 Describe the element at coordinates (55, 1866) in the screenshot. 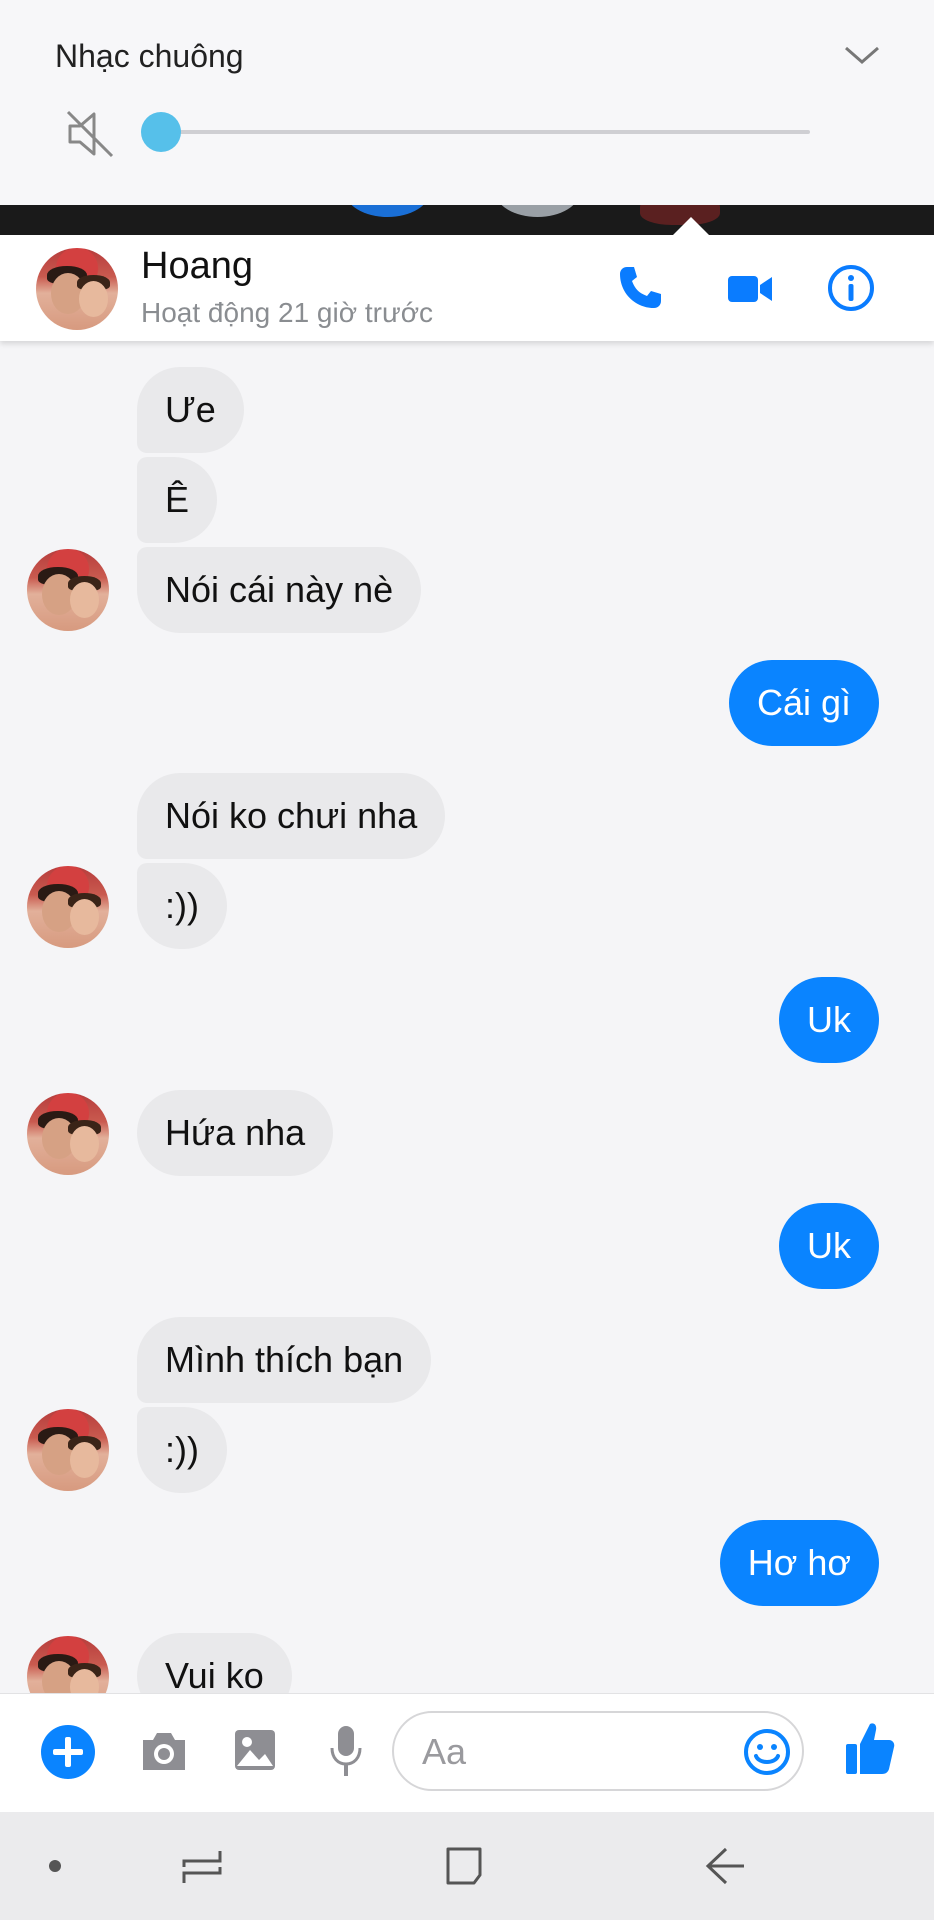

I see `nav-dot-icon` at that location.